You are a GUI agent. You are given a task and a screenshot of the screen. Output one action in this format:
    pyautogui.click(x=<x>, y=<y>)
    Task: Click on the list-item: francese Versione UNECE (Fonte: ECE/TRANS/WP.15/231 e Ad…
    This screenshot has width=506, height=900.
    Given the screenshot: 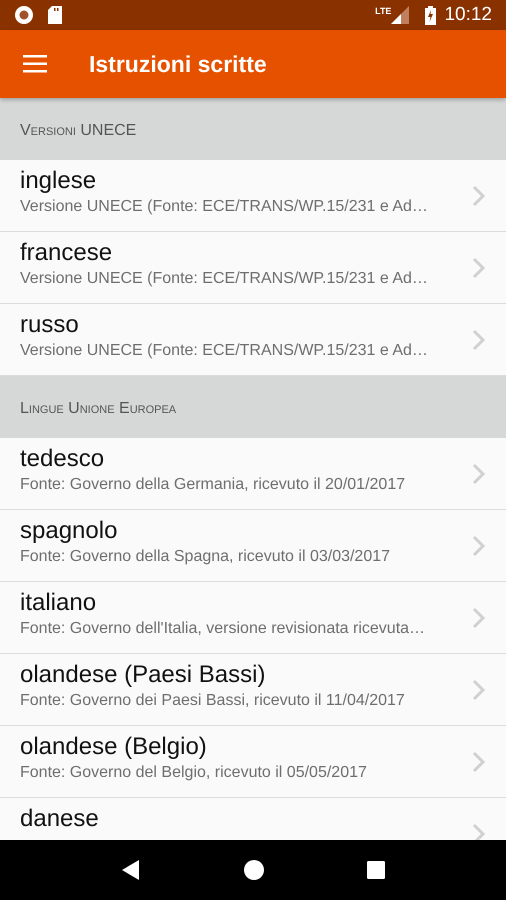 What is the action you would take?
    pyautogui.click(x=253, y=268)
    